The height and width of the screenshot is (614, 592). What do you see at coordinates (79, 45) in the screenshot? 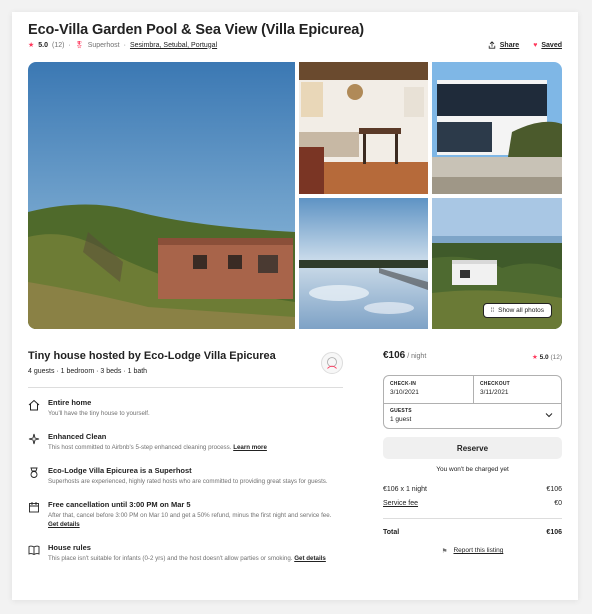
I see `medal-icon: 🎖` at bounding box center [79, 45].